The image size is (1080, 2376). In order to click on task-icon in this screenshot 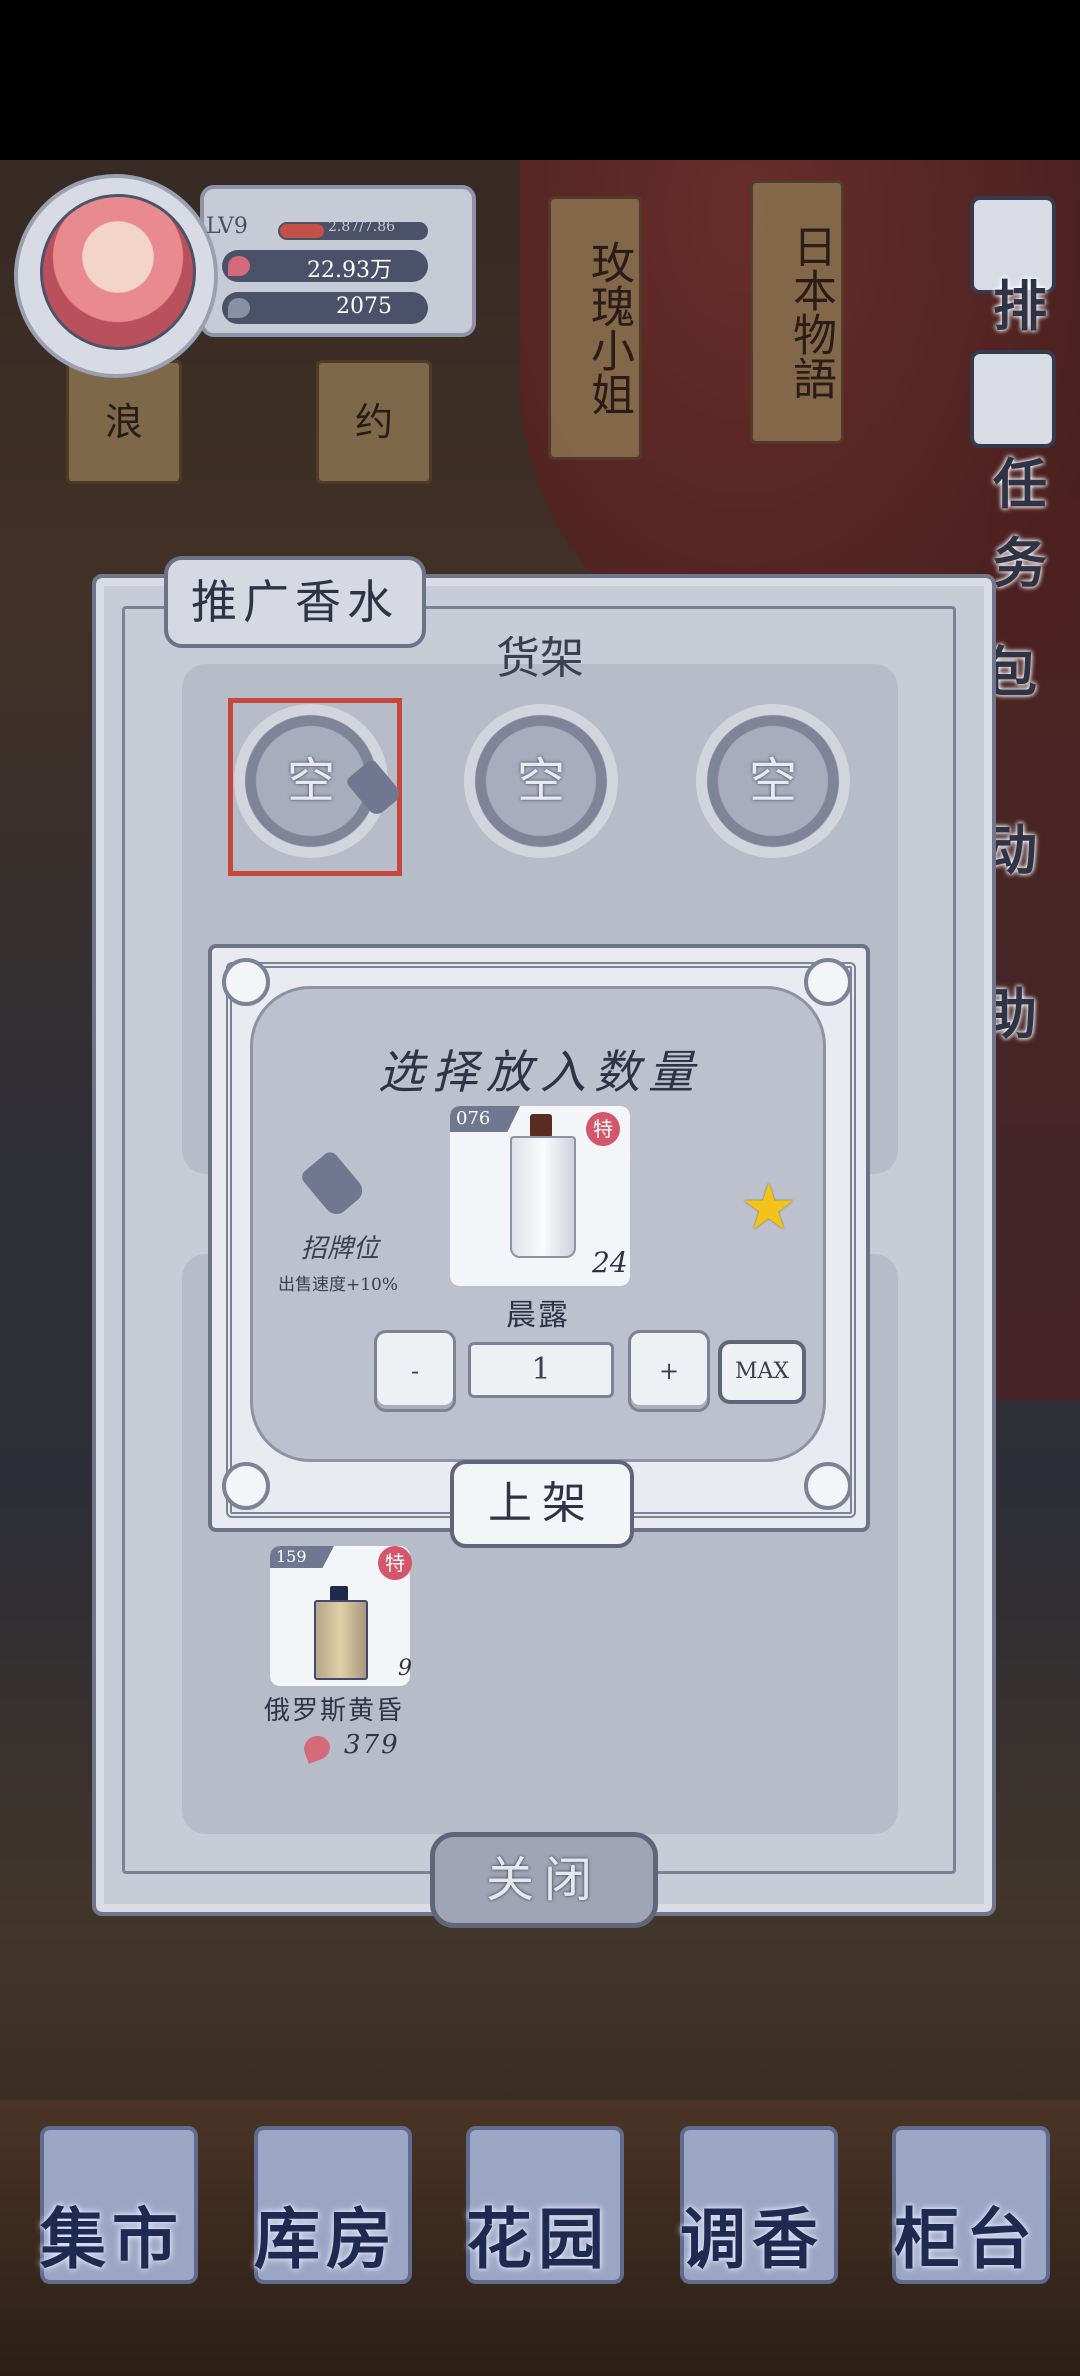, I will do `click(1013, 399)`.